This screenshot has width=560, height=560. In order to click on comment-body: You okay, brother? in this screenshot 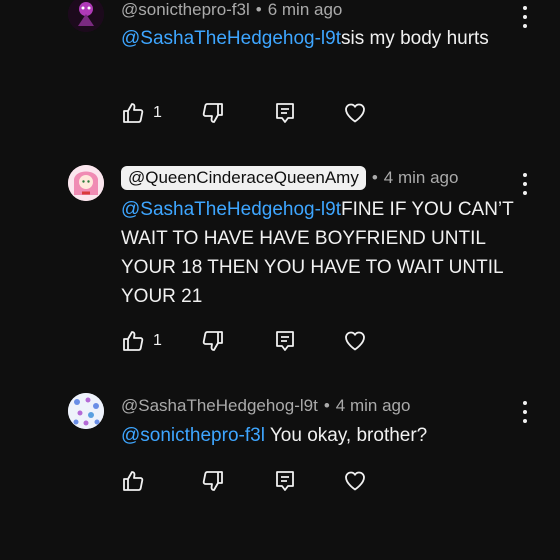, I will do `click(346, 435)`.